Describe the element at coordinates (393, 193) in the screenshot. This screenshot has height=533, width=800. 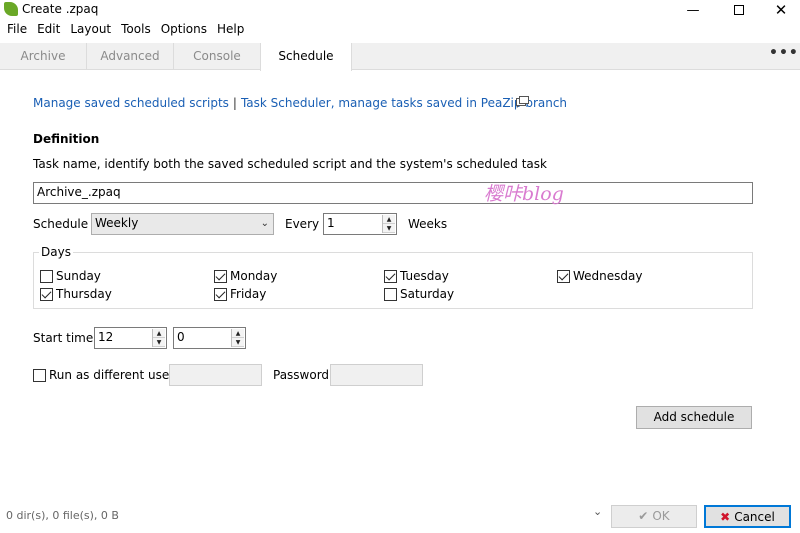
I see `task-name-input: Archive_.zpaq` at that location.